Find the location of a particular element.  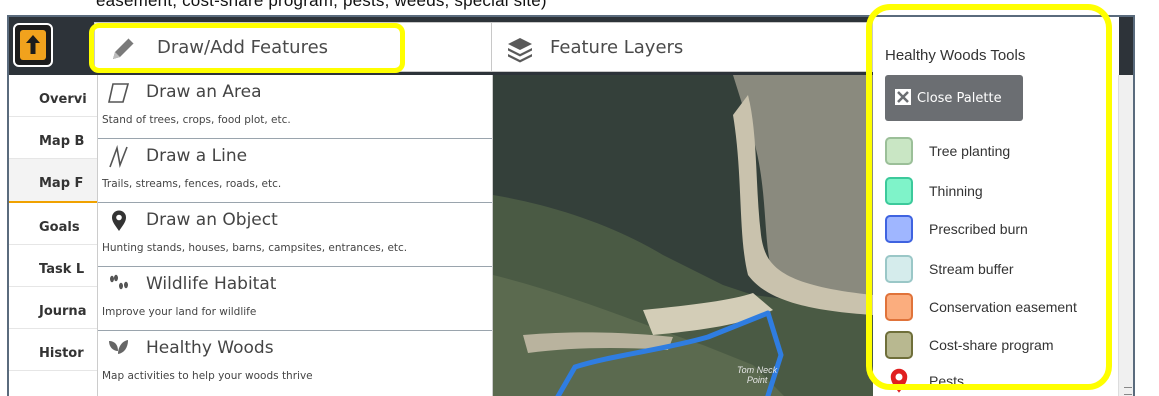

menu-item-subtitle: Stand of trees, crops, food plot, etc. is located at coordinates (196, 120).